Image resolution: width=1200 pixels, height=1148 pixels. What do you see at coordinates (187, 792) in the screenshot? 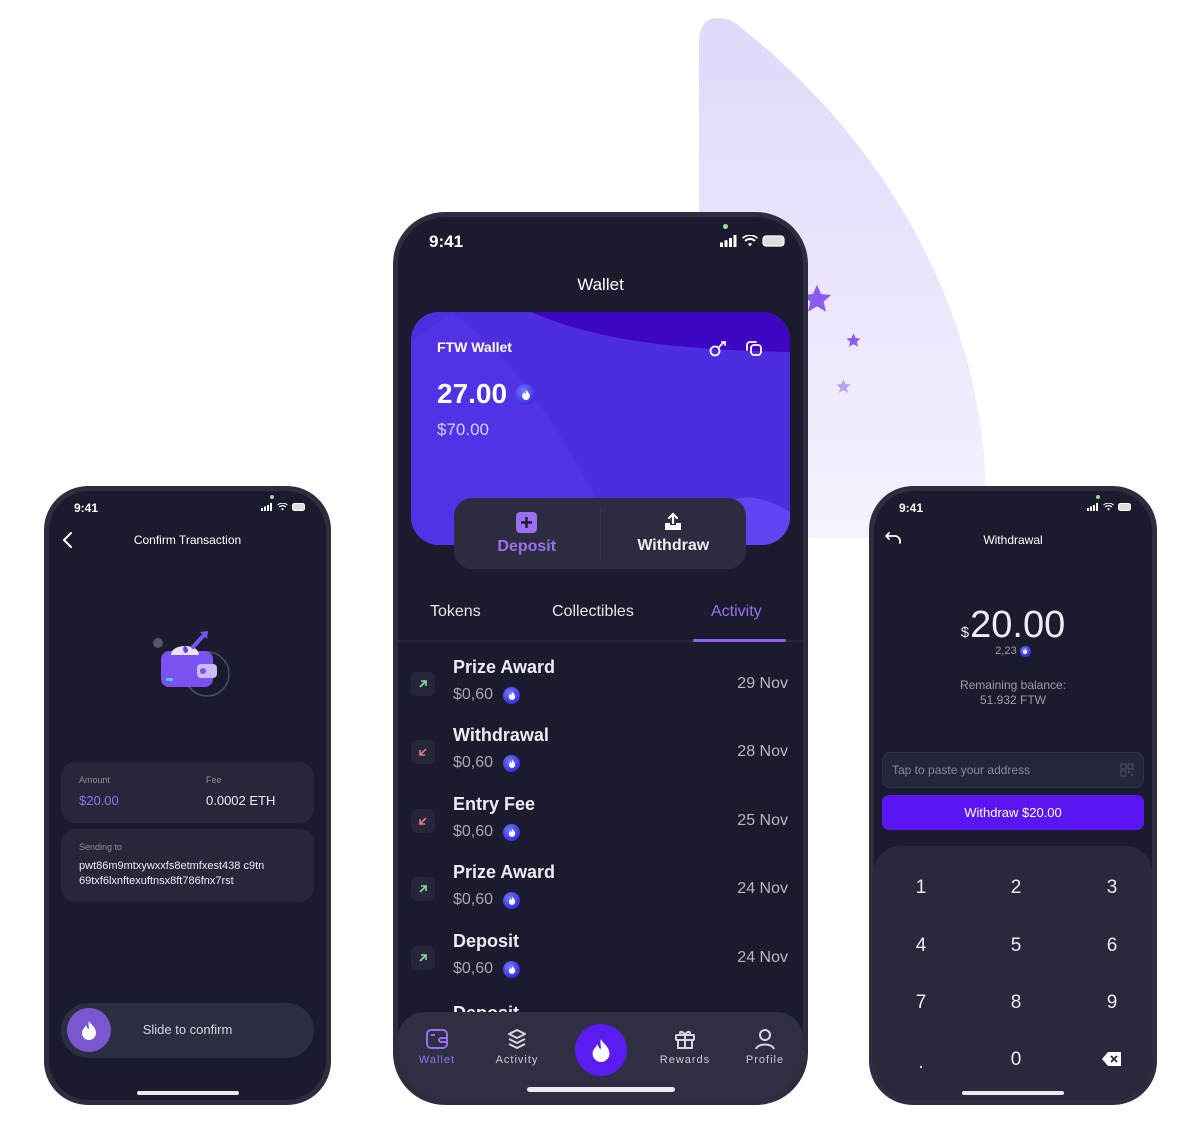
I see `amount-fee-card: Amount $20.00 Fee 0.0002 ETH` at bounding box center [187, 792].